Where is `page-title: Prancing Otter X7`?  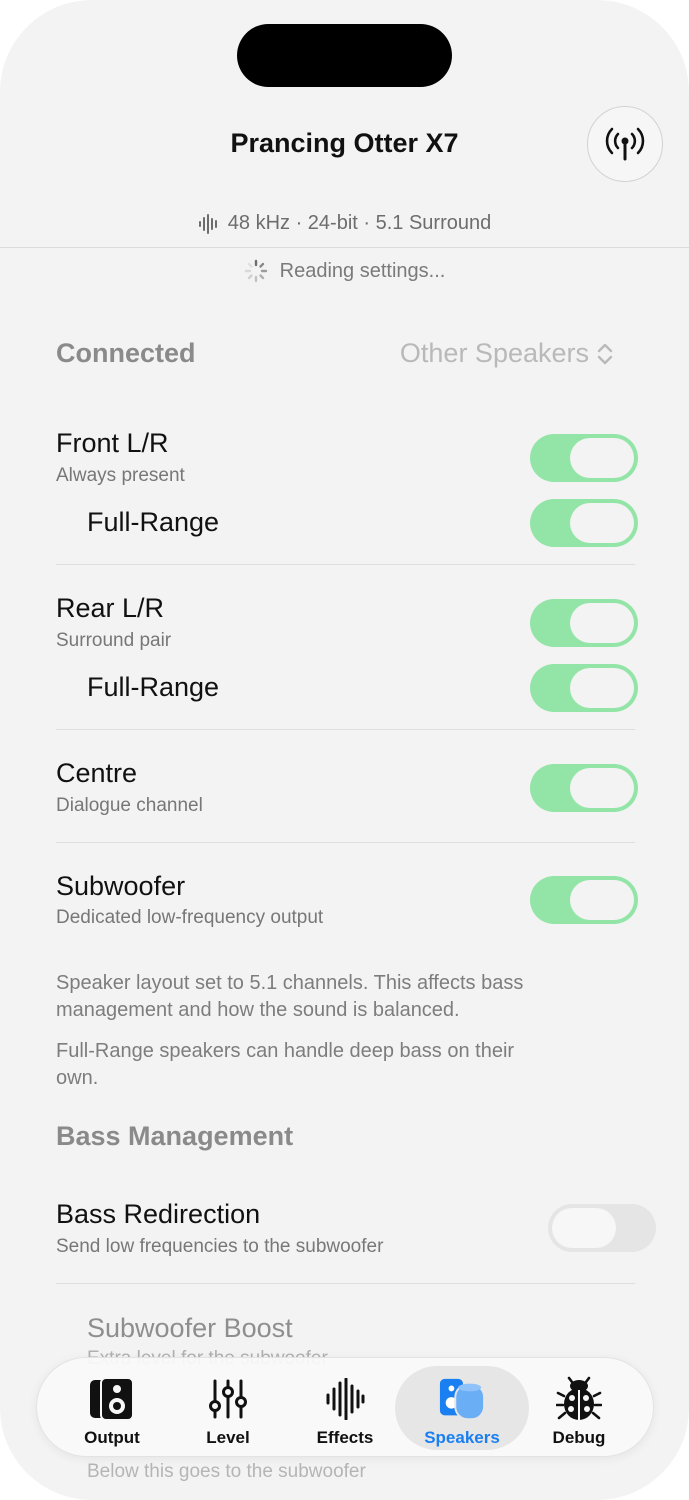 page-title: Prancing Otter X7 is located at coordinates (344, 143).